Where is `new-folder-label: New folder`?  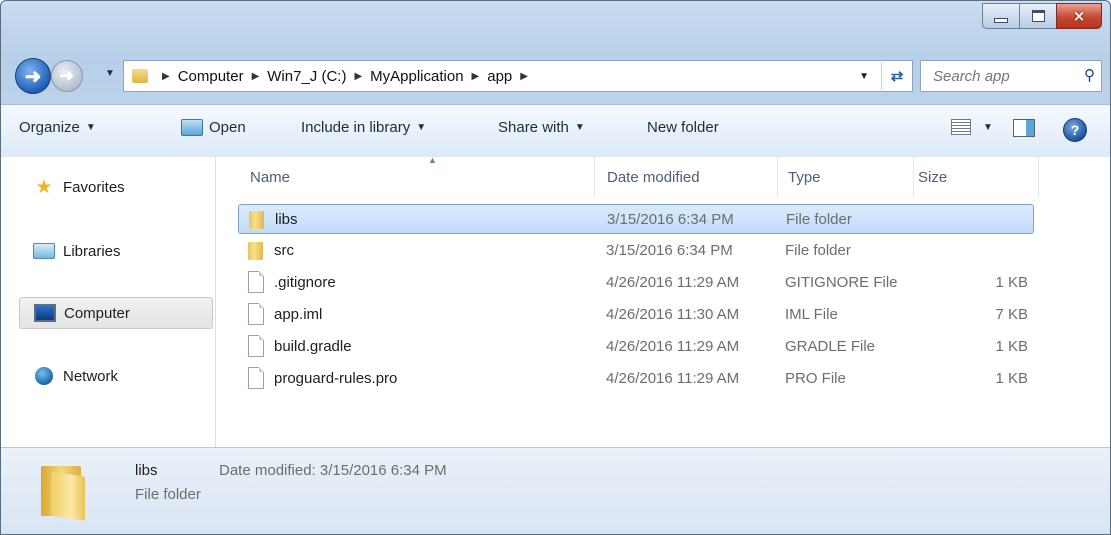
new-folder-label: New folder is located at coordinates (683, 127).